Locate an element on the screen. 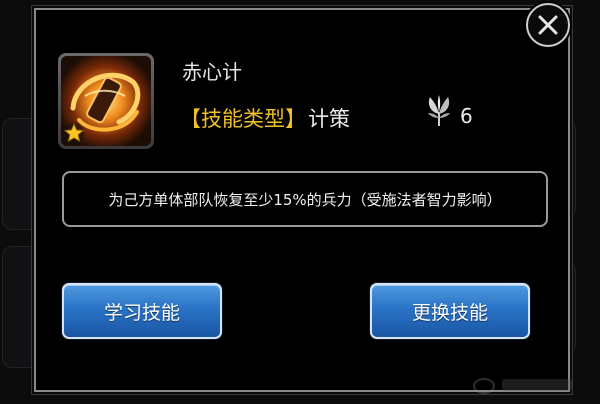 This screenshot has height=404, width=600. close-icon is located at coordinates (548, 25).